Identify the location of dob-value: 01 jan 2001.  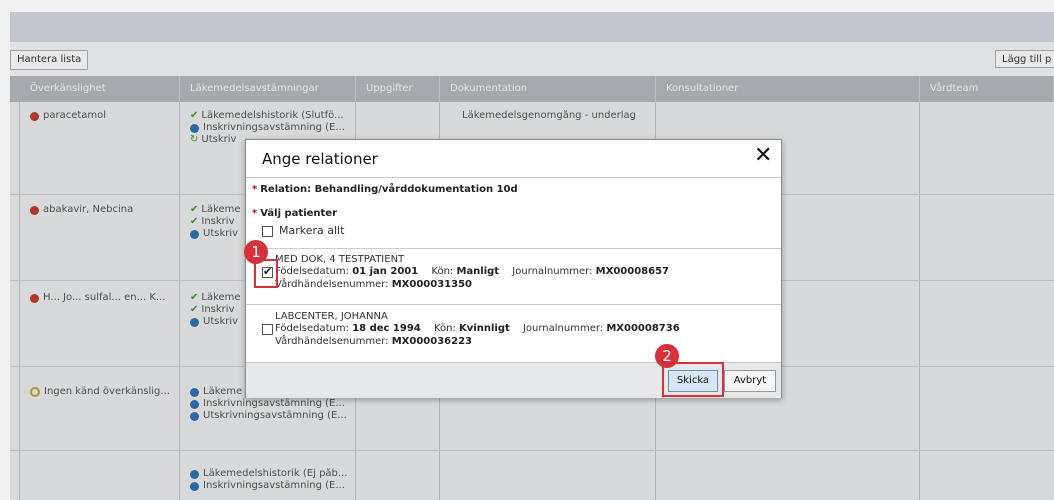
(385, 271).